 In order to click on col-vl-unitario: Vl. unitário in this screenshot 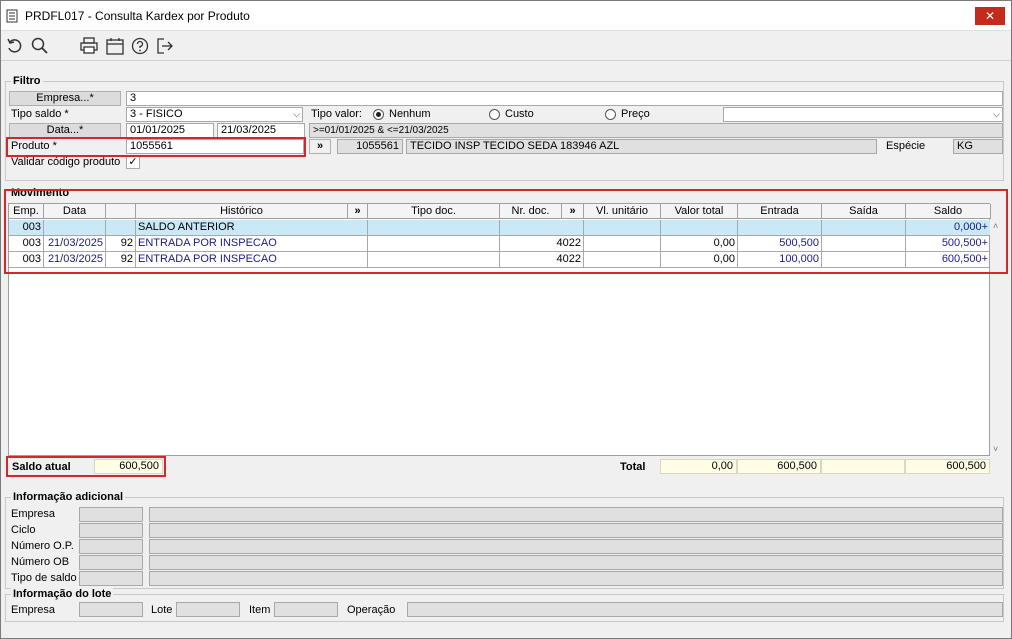, I will do `click(622, 211)`.